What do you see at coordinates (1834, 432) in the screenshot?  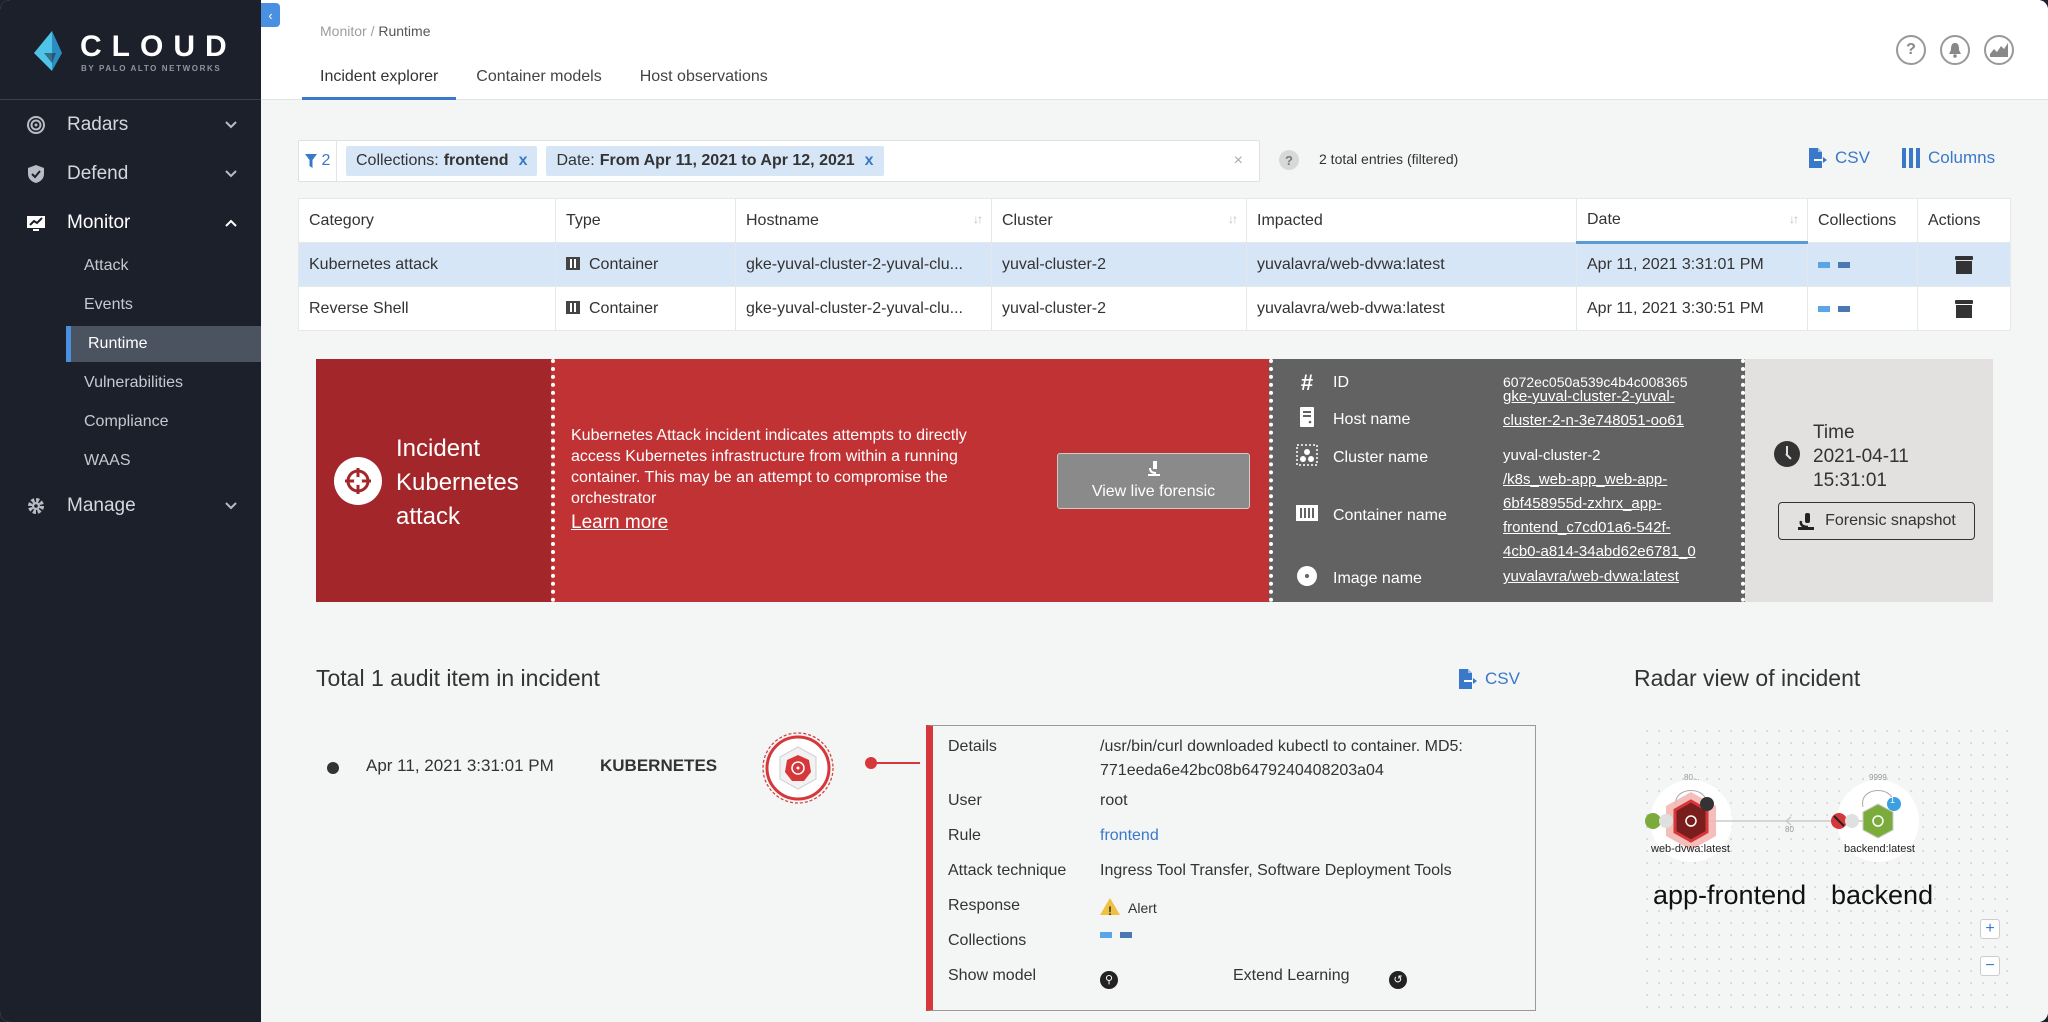 I see `time-label: Time` at bounding box center [1834, 432].